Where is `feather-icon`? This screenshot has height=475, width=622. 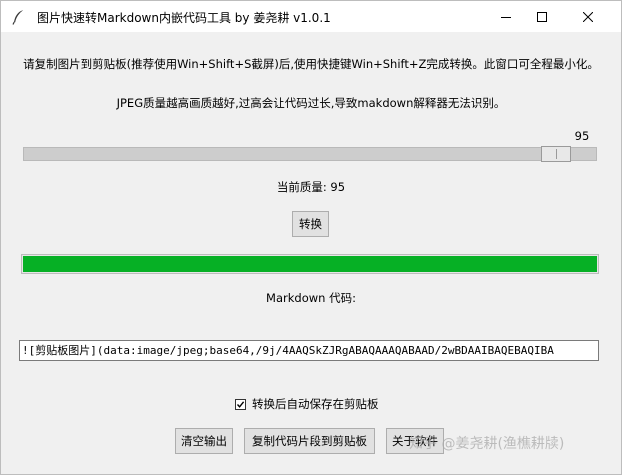
feather-icon is located at coordinates (18, 17).